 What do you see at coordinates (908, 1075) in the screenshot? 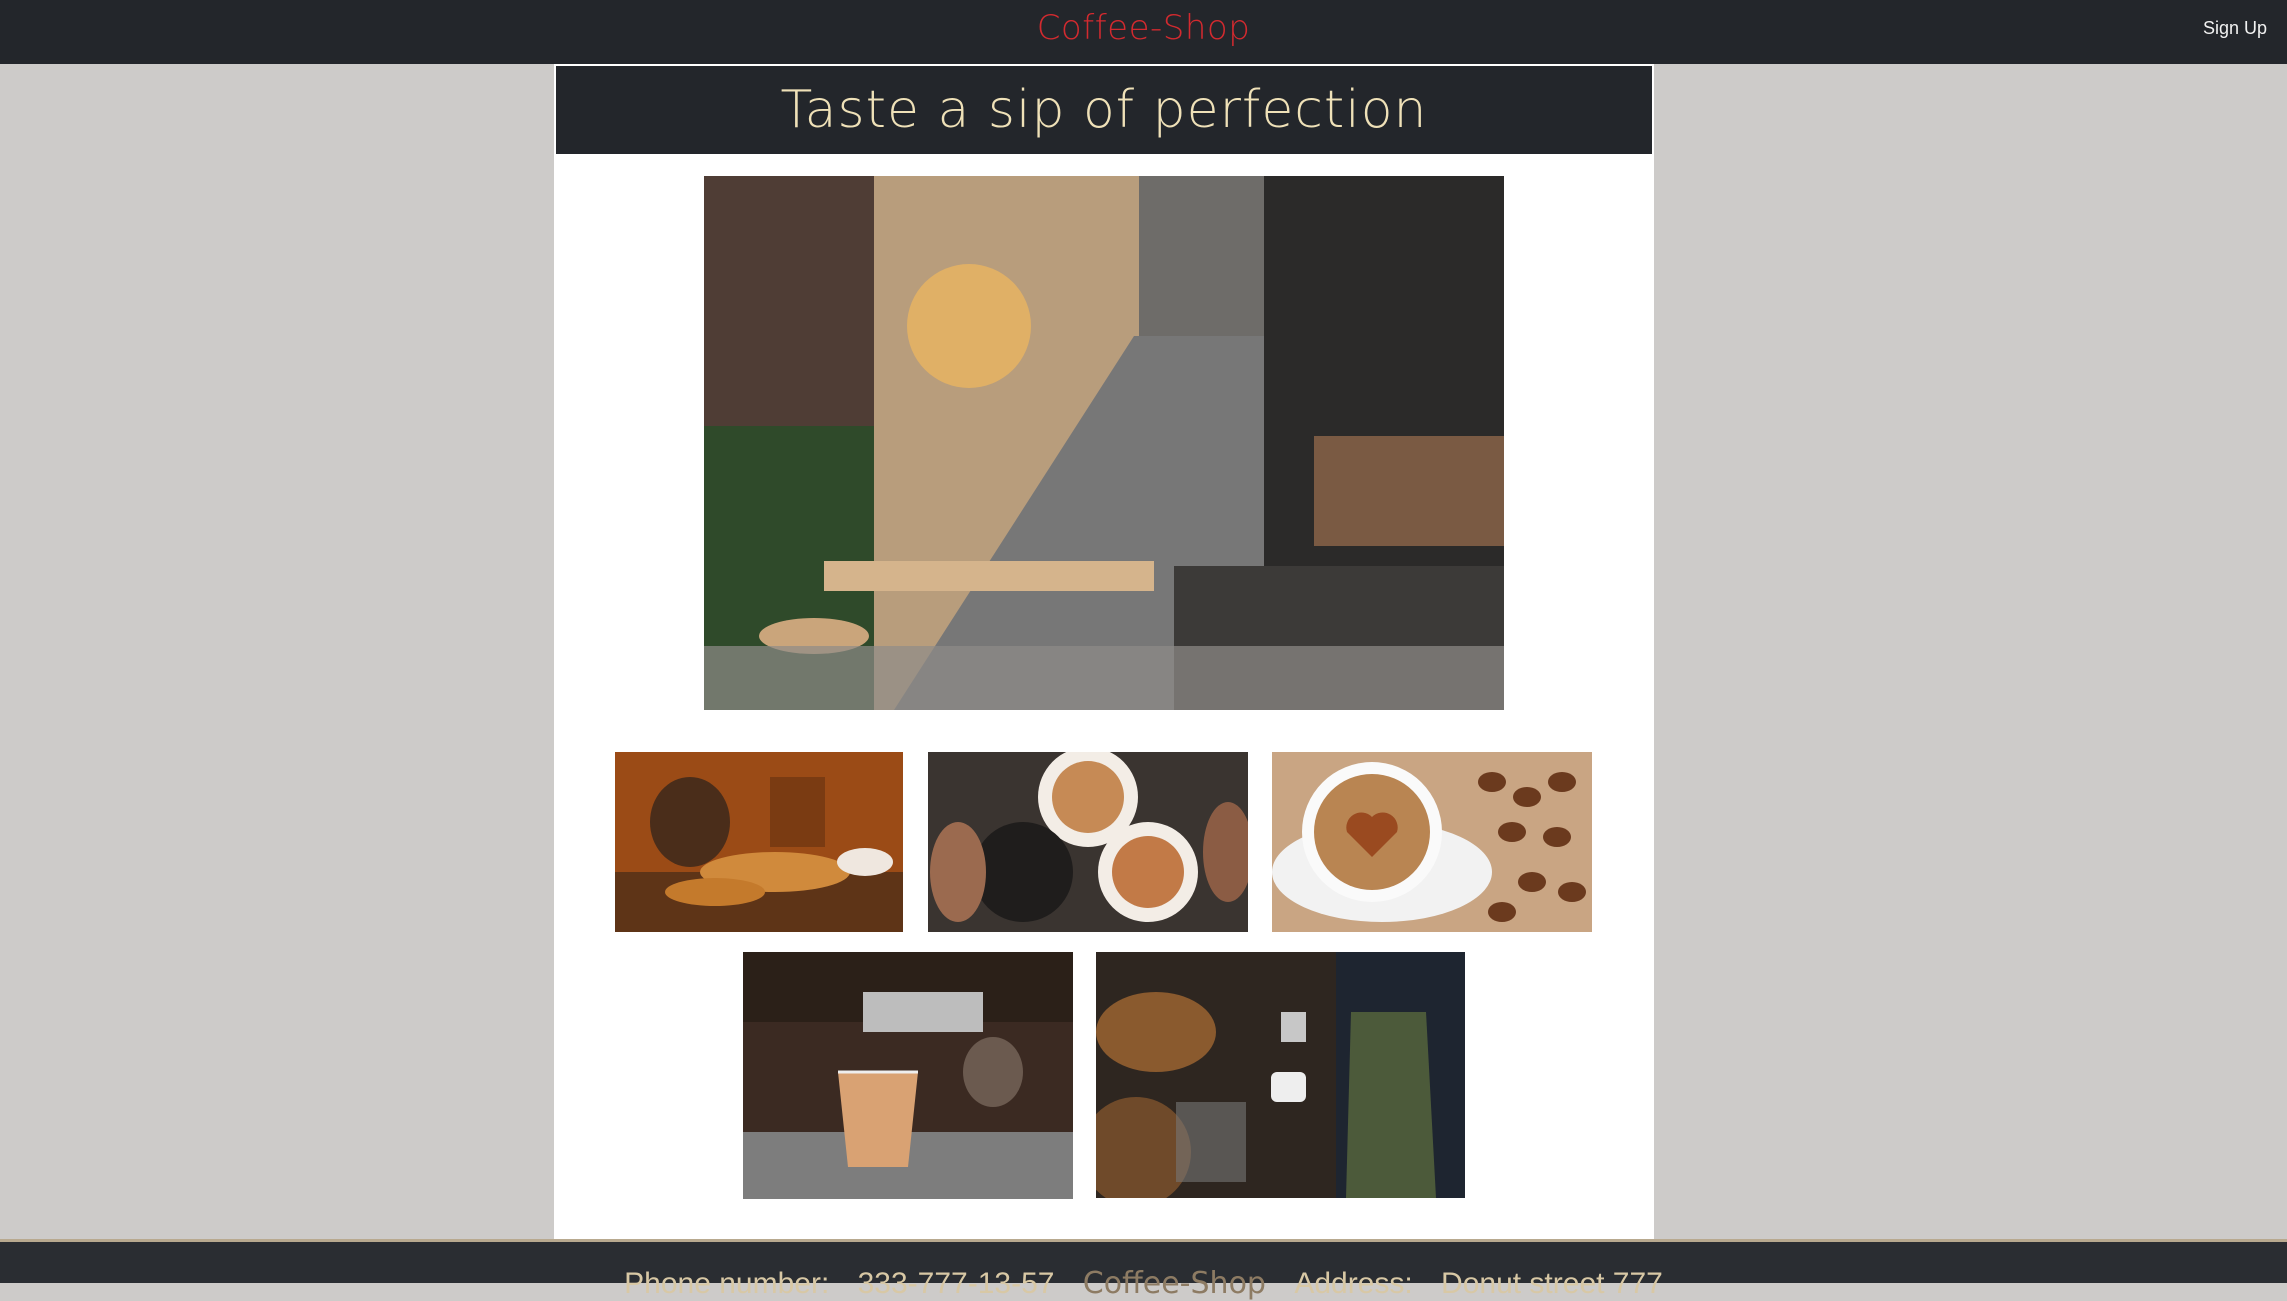
I see `espresso-pour-image` at bounding box center [908, 1075].